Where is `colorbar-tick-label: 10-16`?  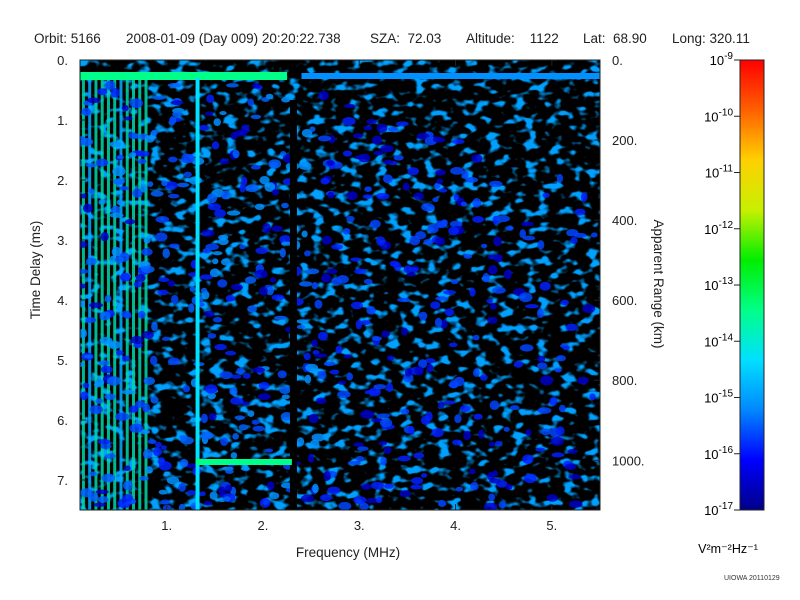 colorbar-tick-label: 10-16 is located at coordinates (718, 453).